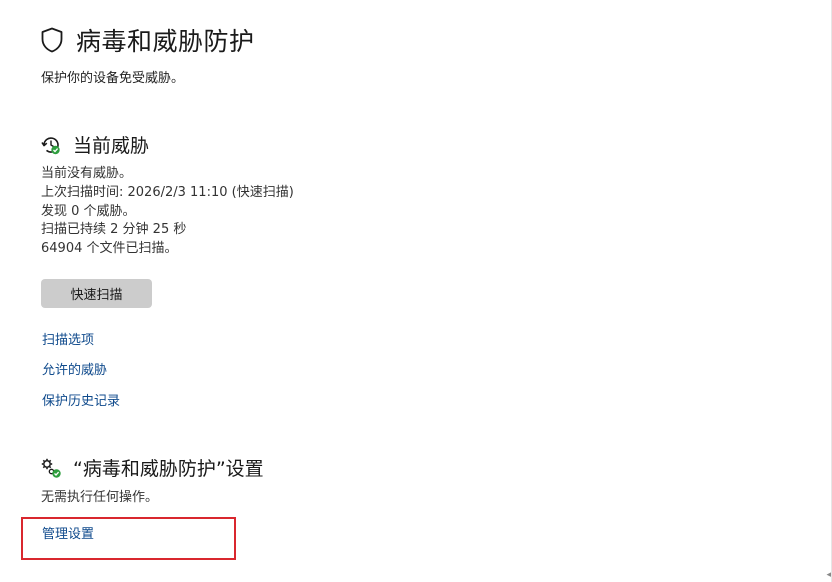 This screenshot has height=582, width=832. I want to click on settings-title: “病毒和威胁防护”设置, so click(168, 469).